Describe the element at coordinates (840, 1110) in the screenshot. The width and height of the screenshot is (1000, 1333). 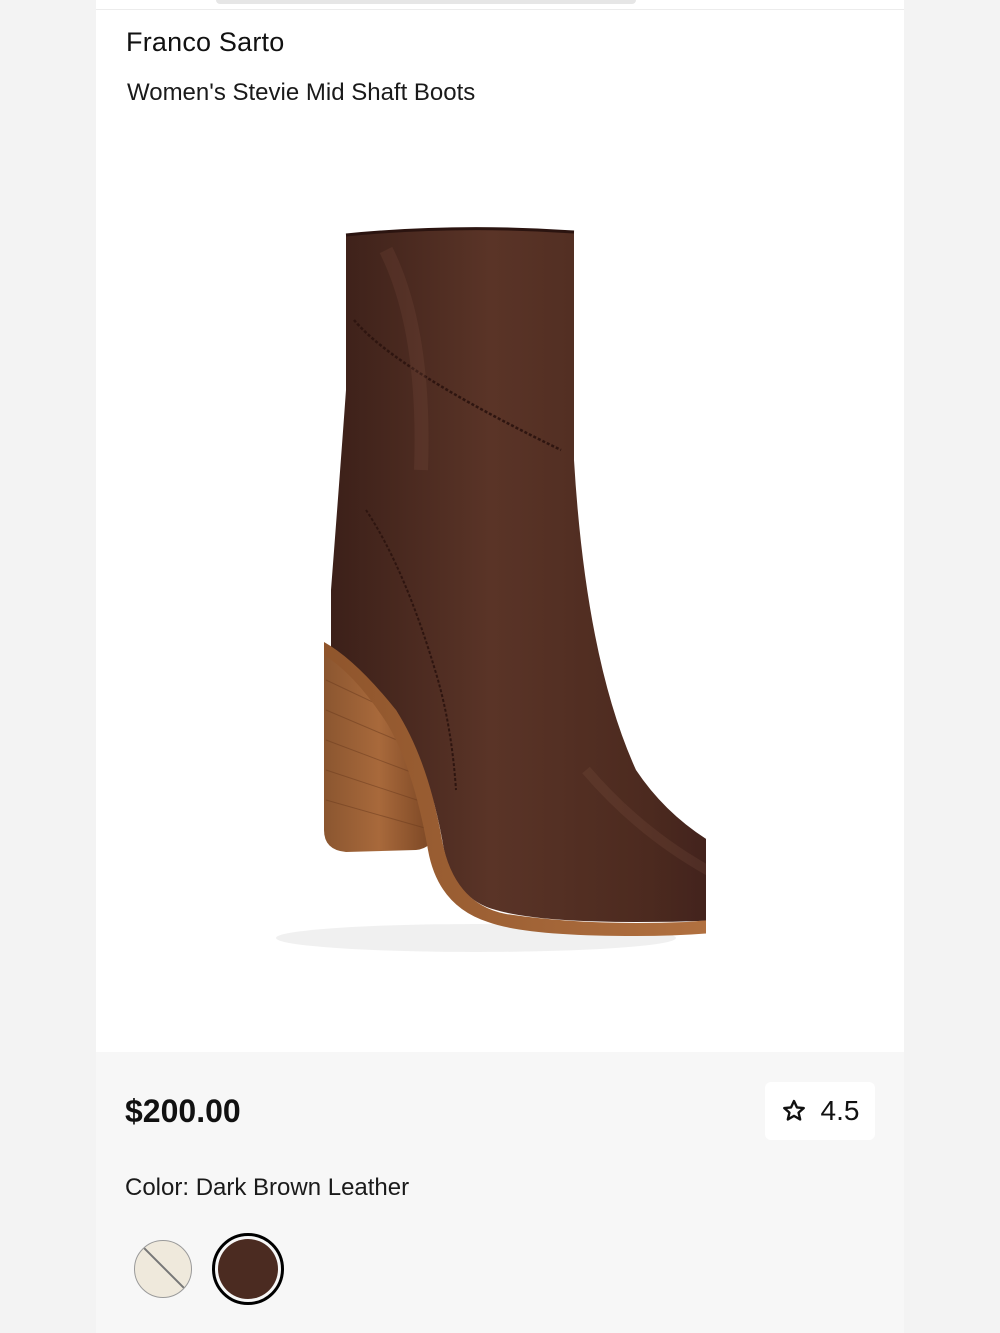
I see `rating-value: 4.5` at that location.